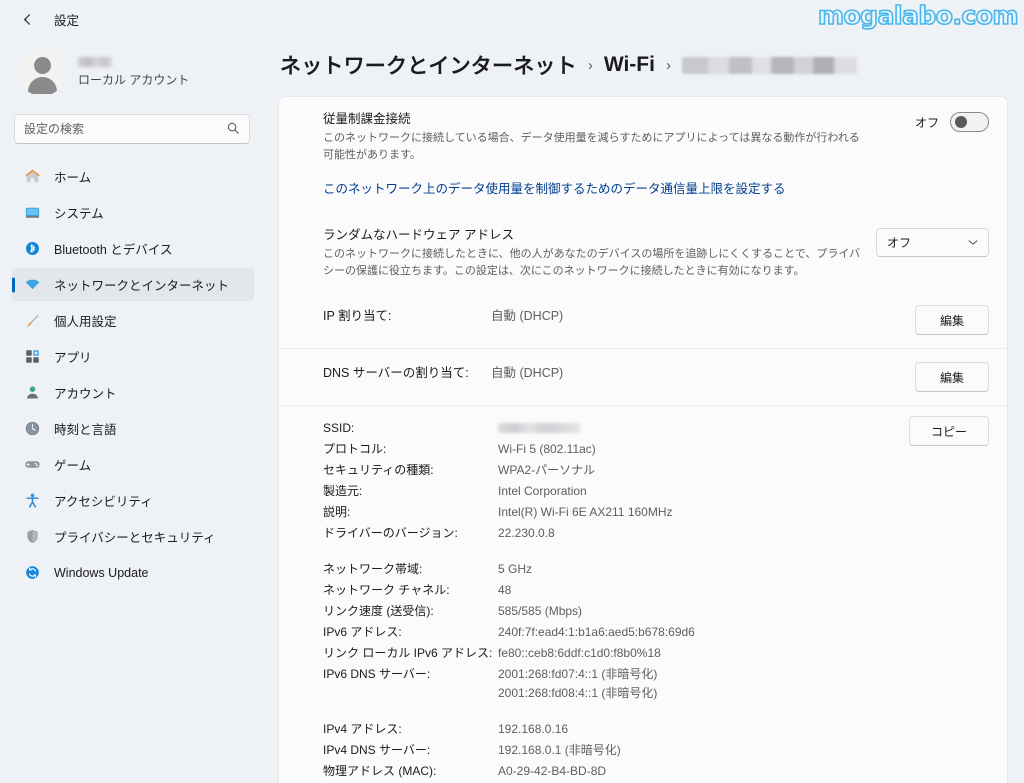  Describe the element at coordinates (629, 65) in the screenshot. I see `breadcrumb-current: Wi-Fi` at that location.